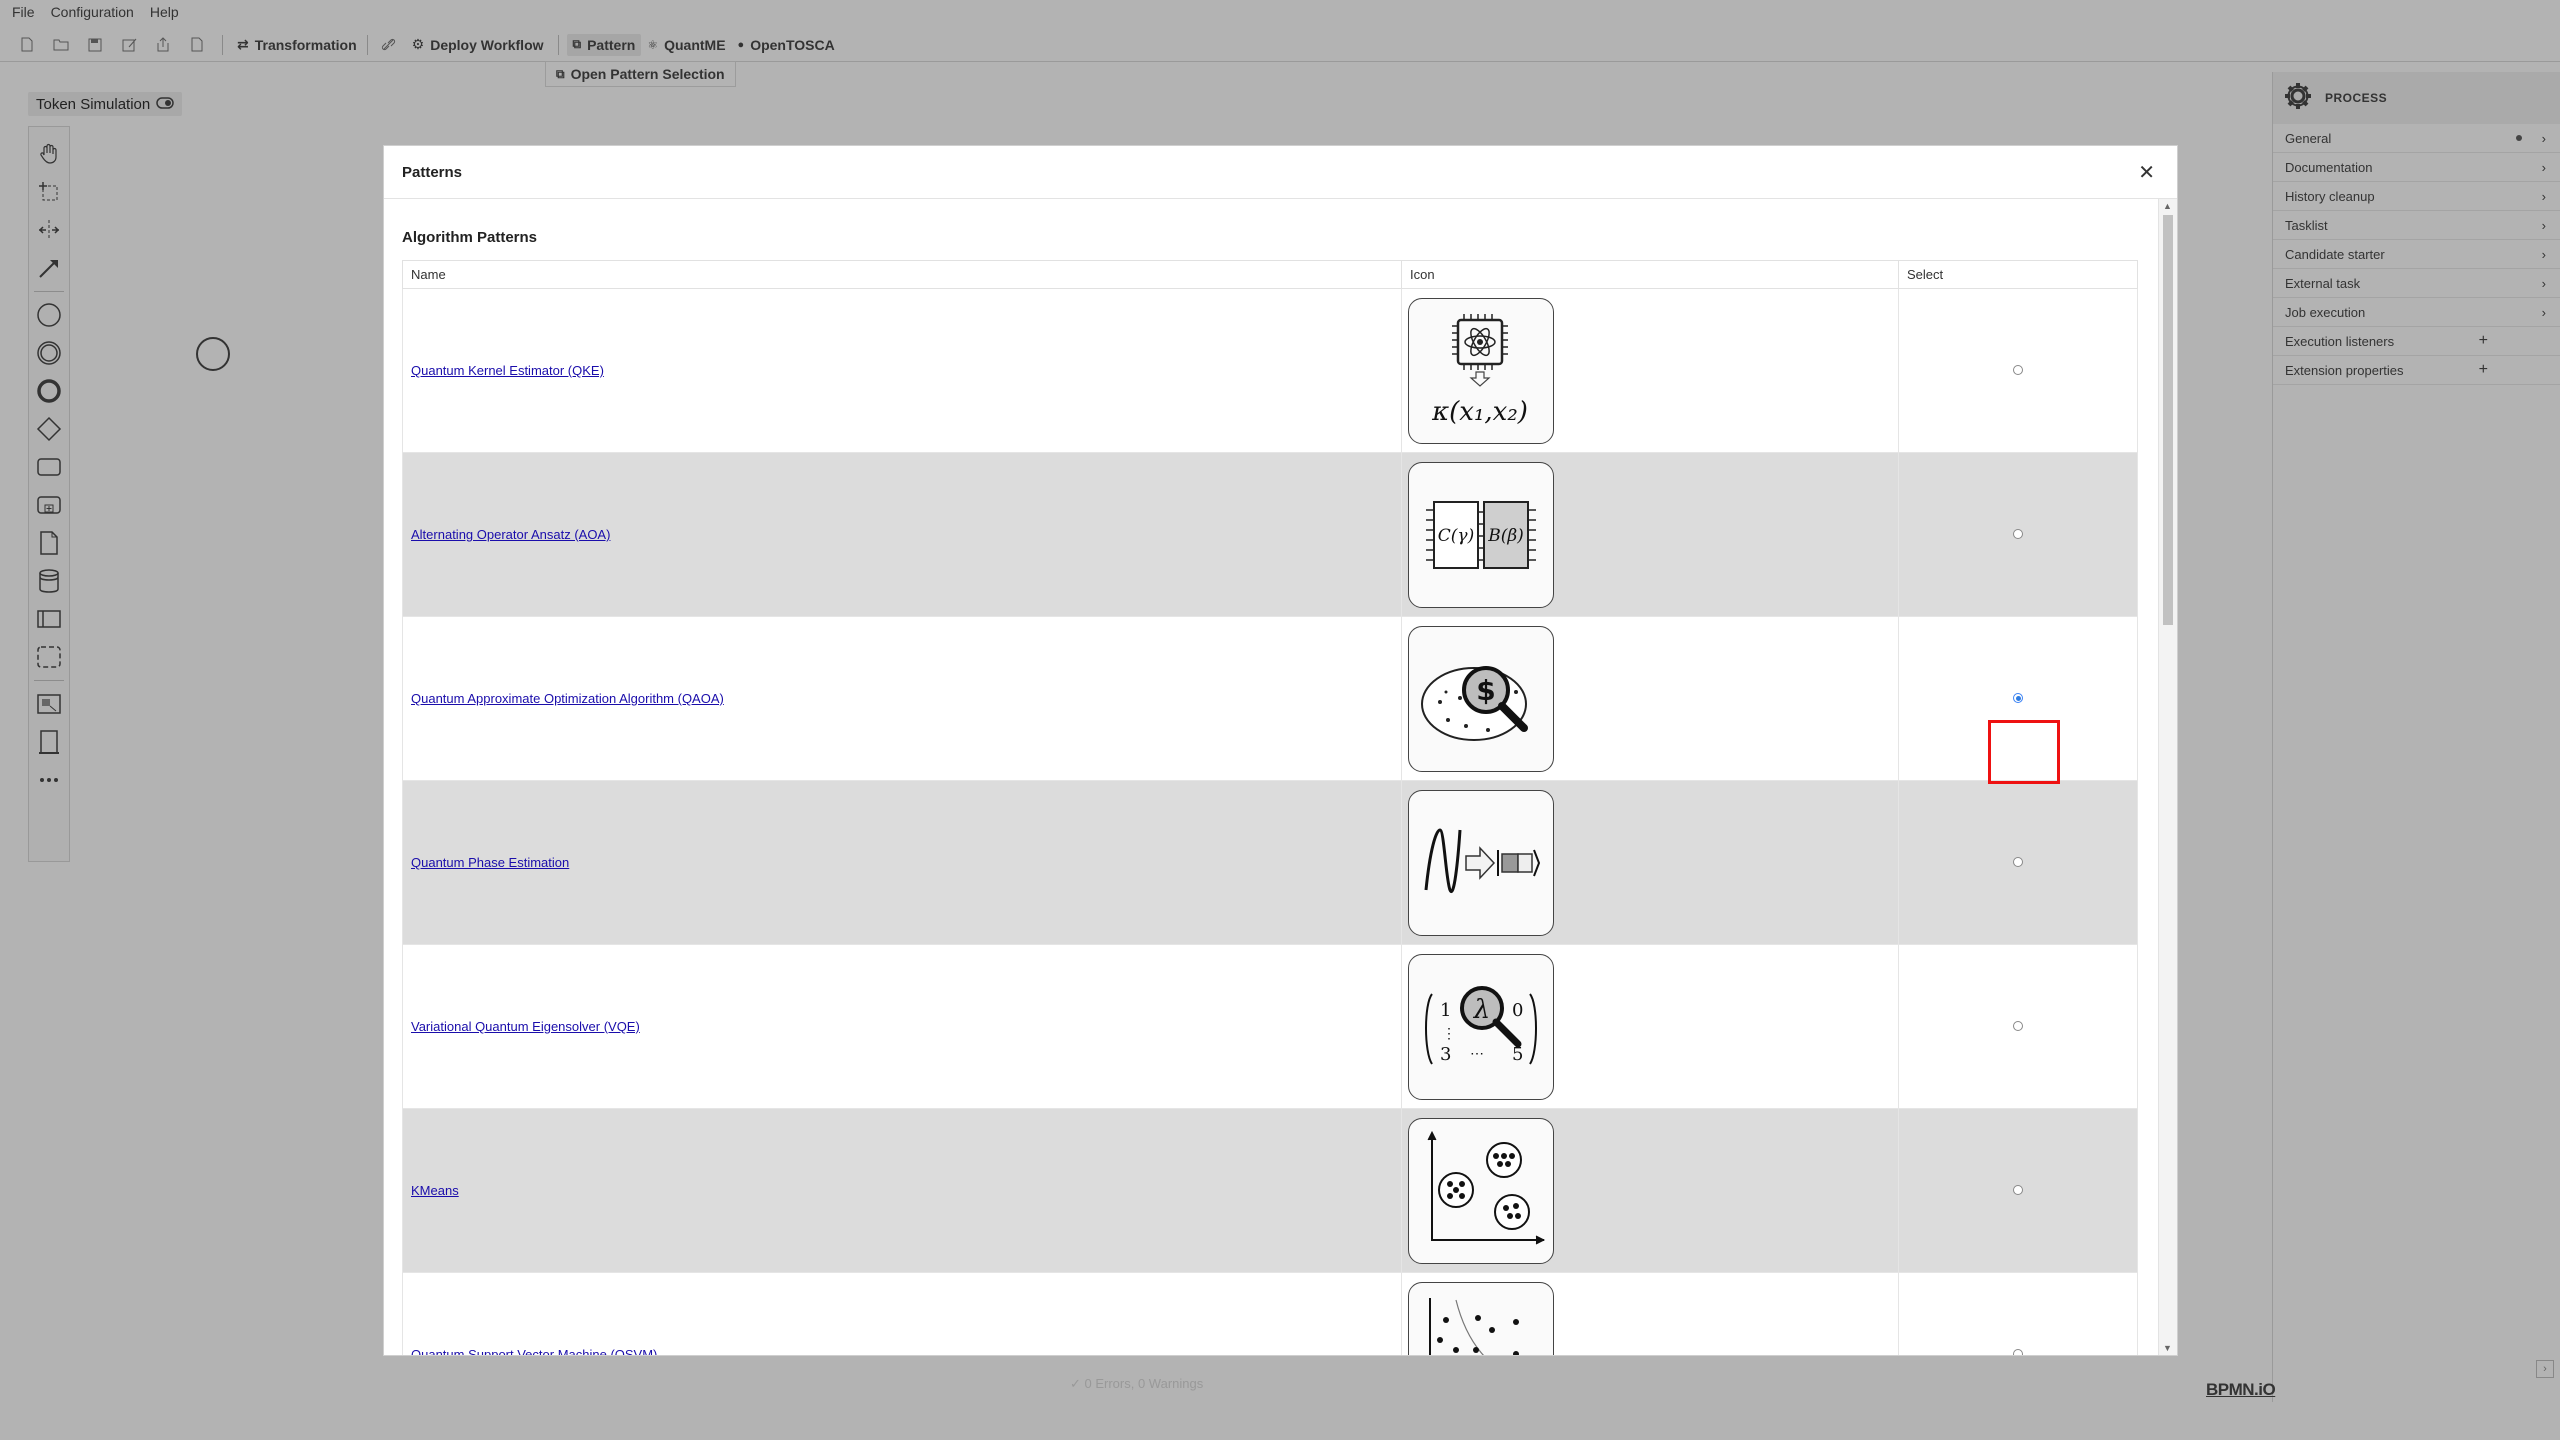 This screenshot has width=2560, height=1440. What do you see at coordinates (1280, 172) in the screenshot?
I see `modal-header: Patterns ✕` at bounding box center [1280, 172].